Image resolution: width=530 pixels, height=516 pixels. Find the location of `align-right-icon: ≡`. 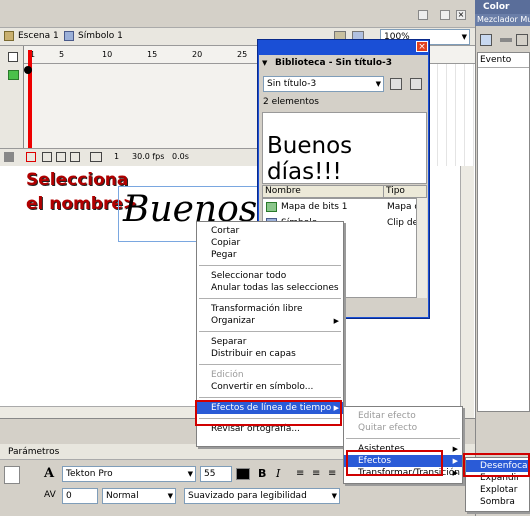

align-right-icon: ≡ is located at coordinates (332, 473).